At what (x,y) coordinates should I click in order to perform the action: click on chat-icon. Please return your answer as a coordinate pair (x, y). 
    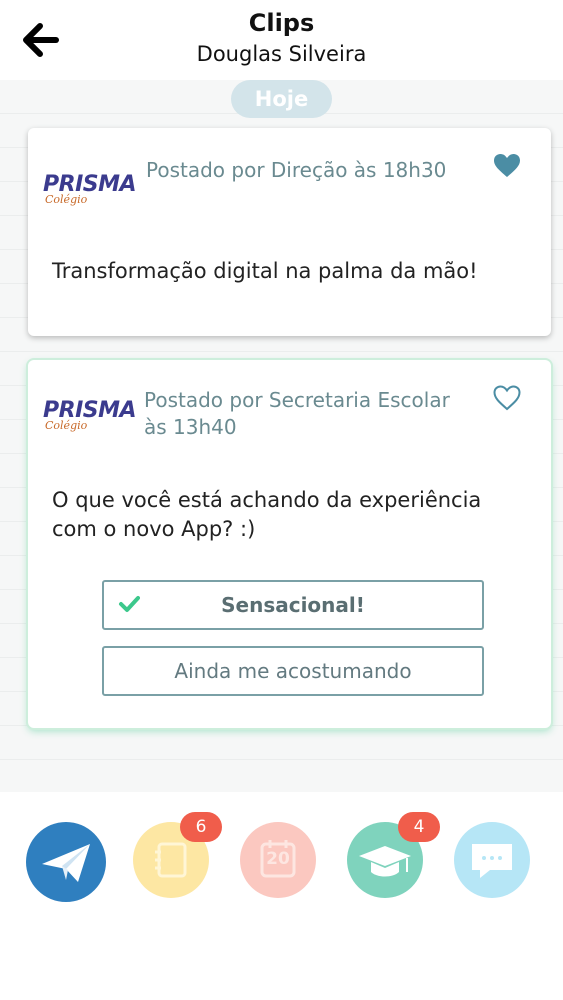
    Looking at the image, I should click on (492, 861).